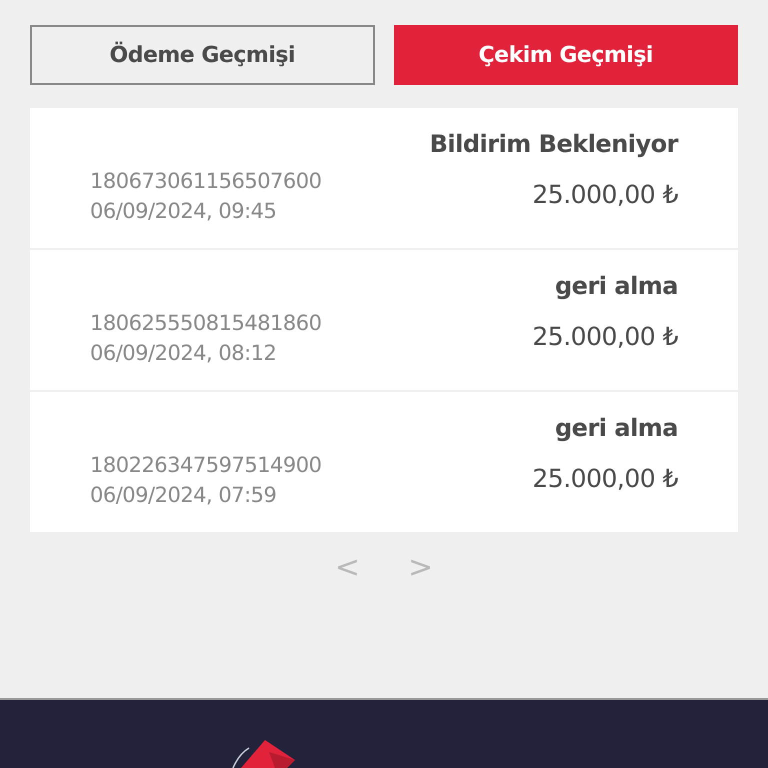  What do you see at coordinates (202, 55) in the screenshot?
I see `history-tab: Ödeme Geçmişi` at bounding box center [202, 55].